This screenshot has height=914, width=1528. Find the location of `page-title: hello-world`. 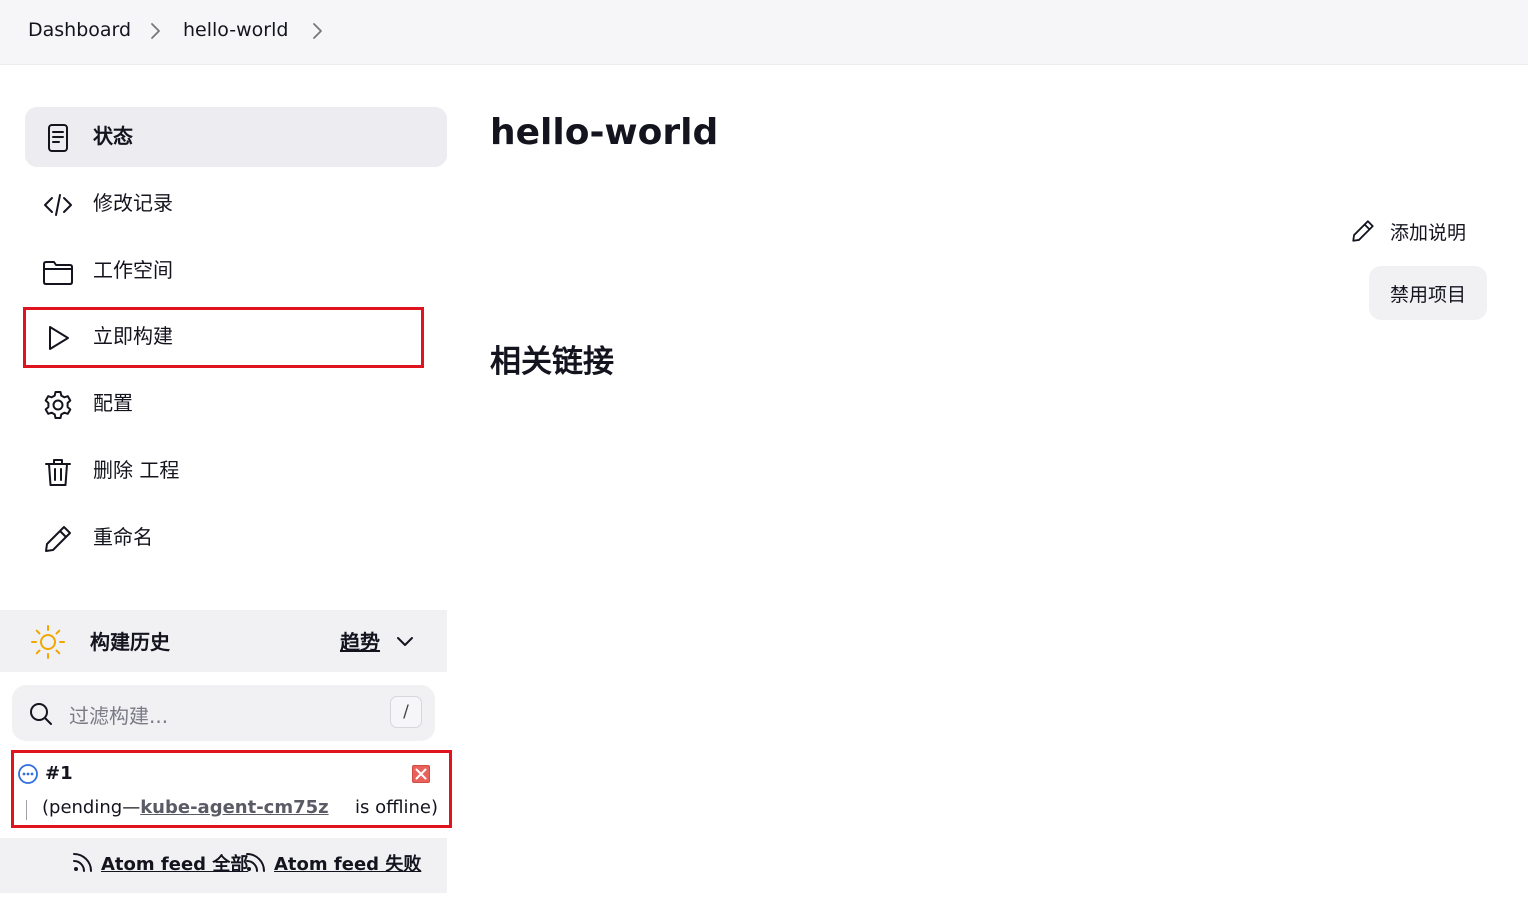

page-title: hello-world is located at coordinates (604, 132).